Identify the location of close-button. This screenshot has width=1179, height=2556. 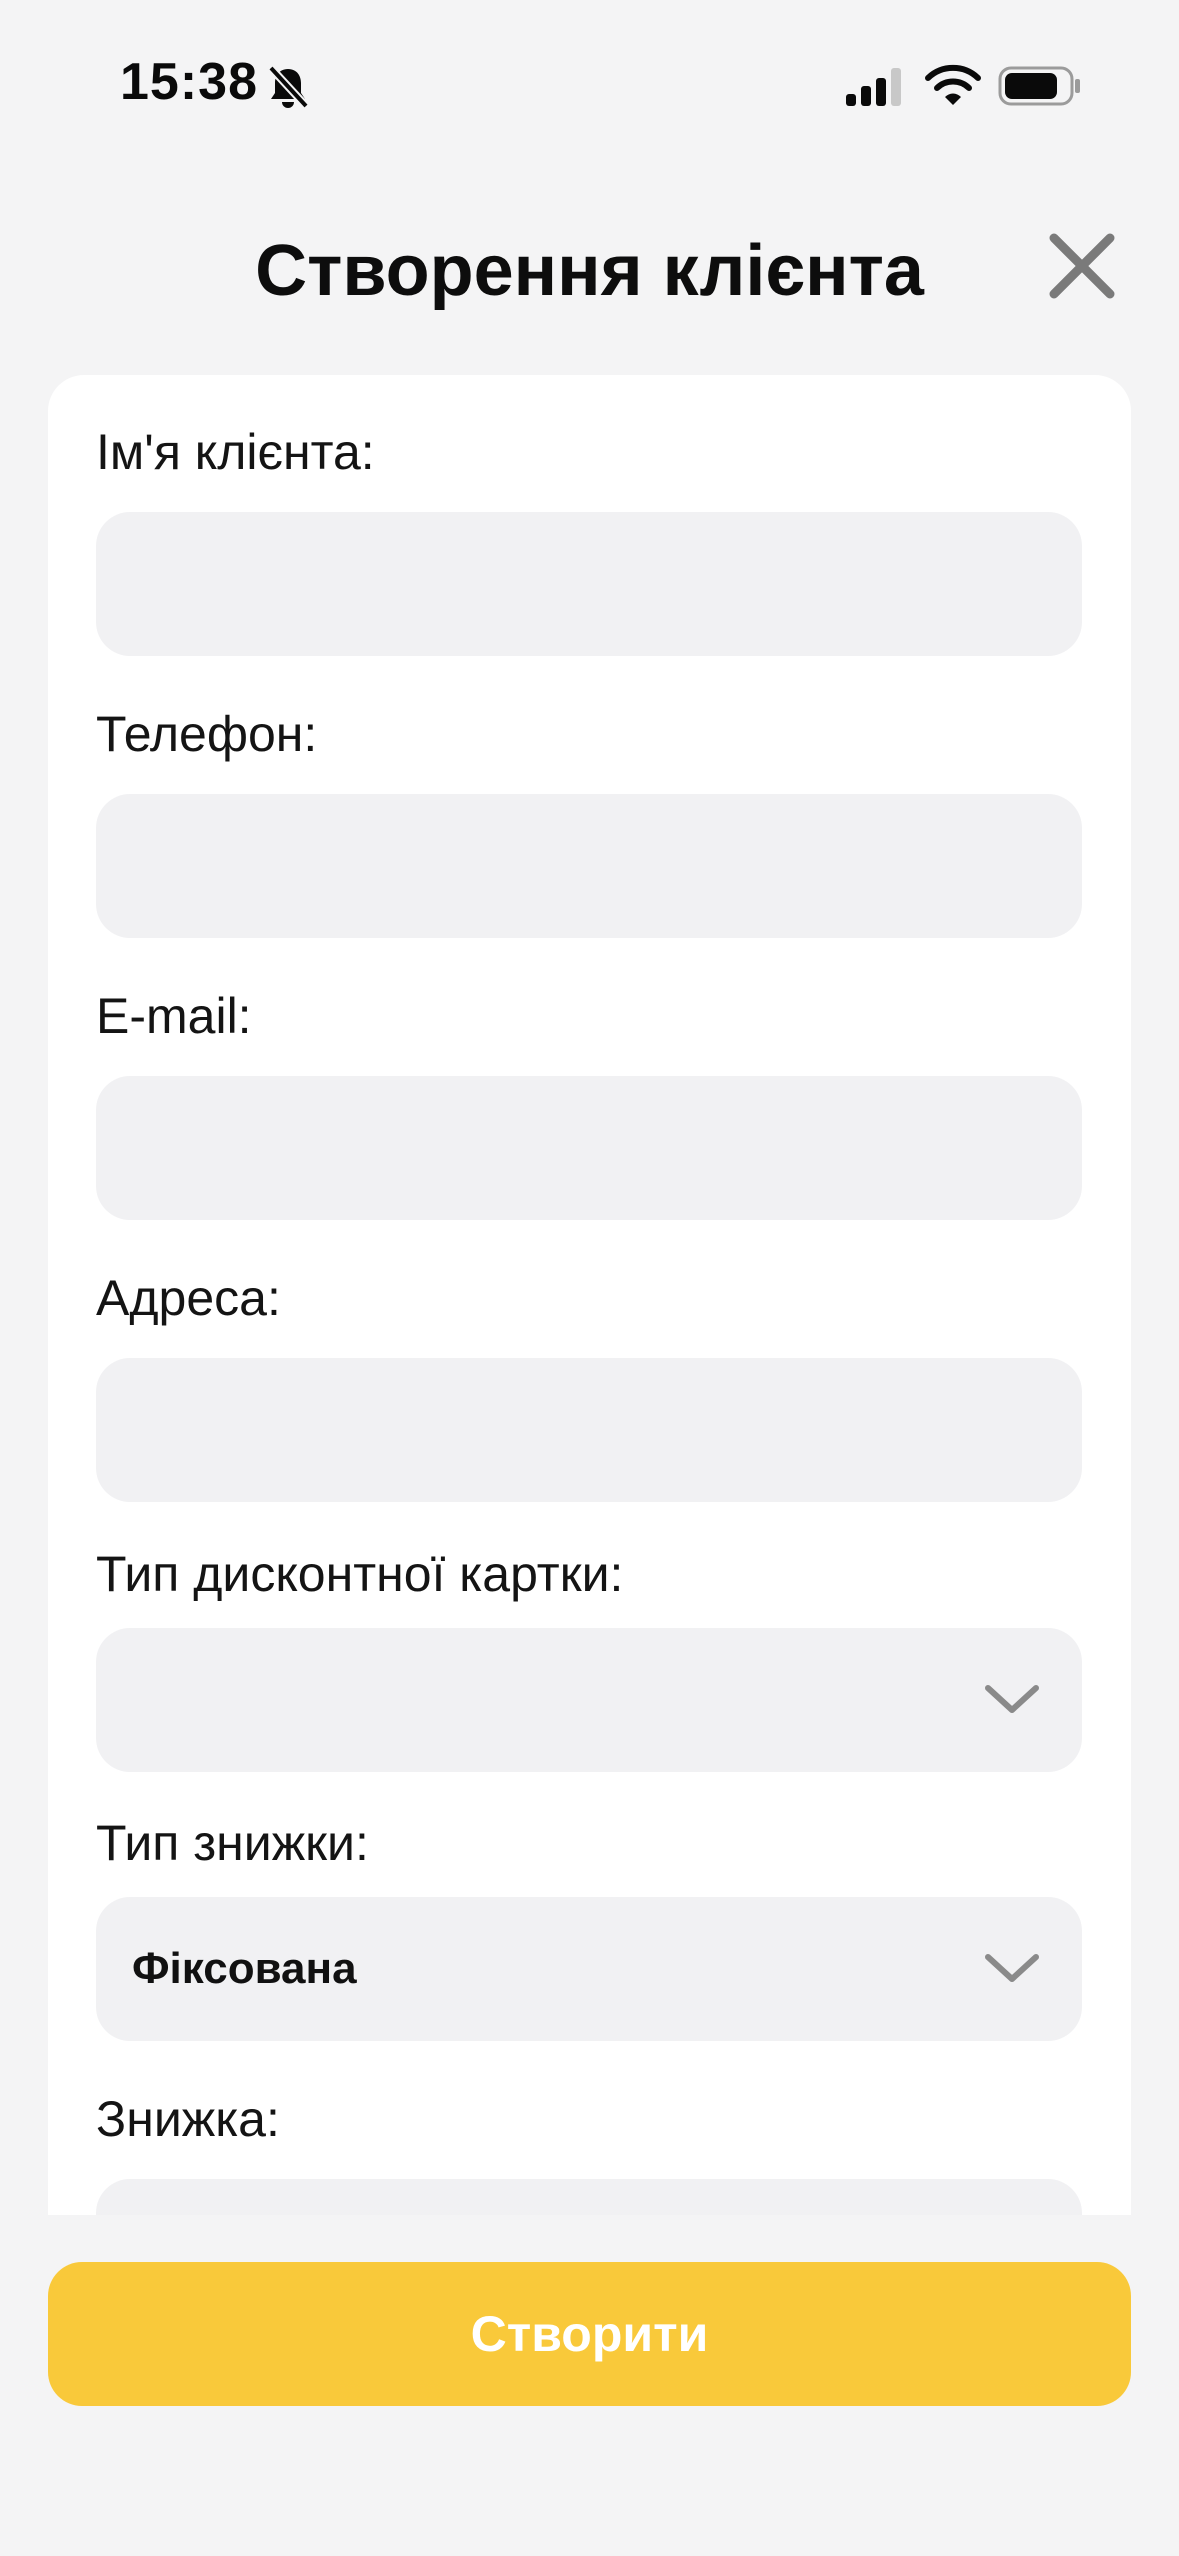
(1082, 266).